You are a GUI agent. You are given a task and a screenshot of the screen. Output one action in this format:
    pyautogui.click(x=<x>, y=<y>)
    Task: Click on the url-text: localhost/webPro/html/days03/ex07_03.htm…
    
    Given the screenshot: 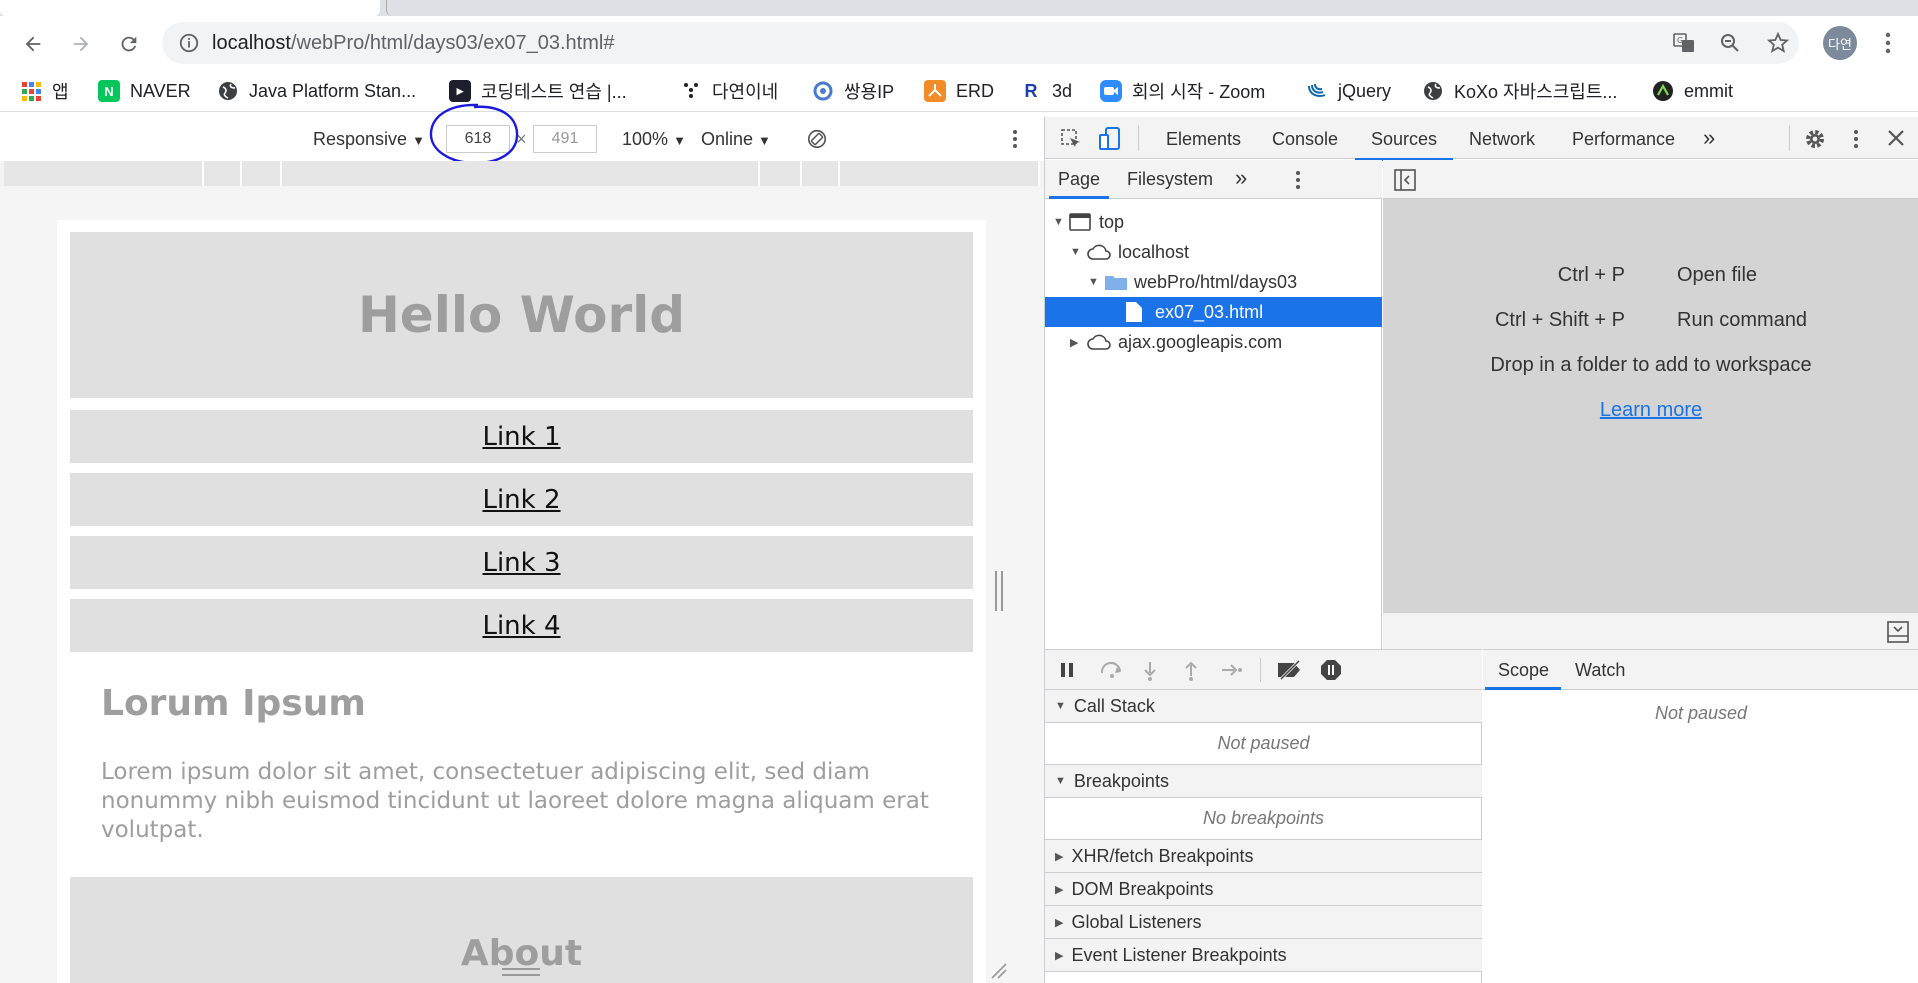 What is the action you would take?
    pyautogui.click(x=413, y=43)
    